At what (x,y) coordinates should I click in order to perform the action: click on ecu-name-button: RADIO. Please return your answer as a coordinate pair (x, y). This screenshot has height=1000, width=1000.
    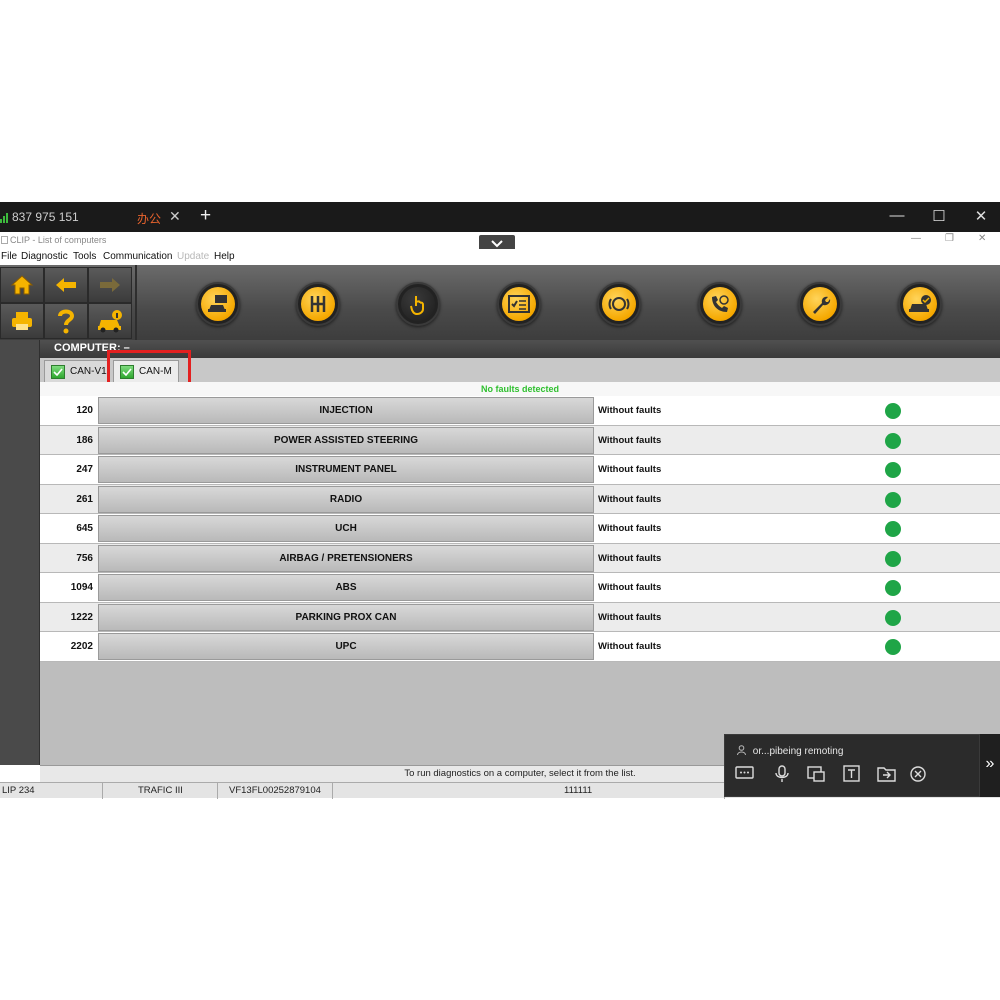
    Looking at the image, I should click on (346, 499).